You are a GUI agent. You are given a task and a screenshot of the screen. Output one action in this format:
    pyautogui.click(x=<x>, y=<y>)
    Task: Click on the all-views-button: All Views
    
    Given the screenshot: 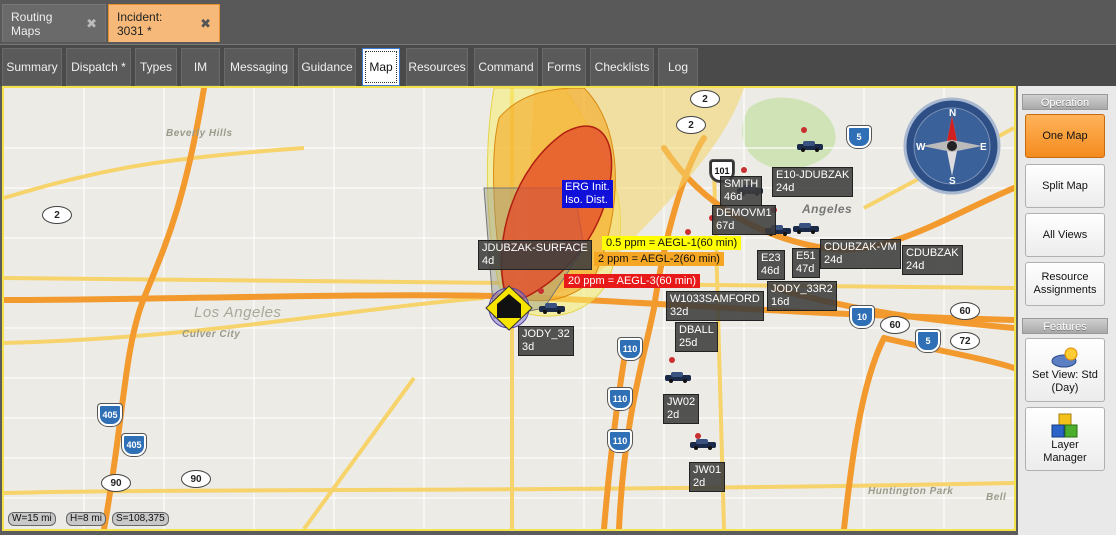 What is the action you would take?
    pyautogui.click(x=1065, y=235)
    